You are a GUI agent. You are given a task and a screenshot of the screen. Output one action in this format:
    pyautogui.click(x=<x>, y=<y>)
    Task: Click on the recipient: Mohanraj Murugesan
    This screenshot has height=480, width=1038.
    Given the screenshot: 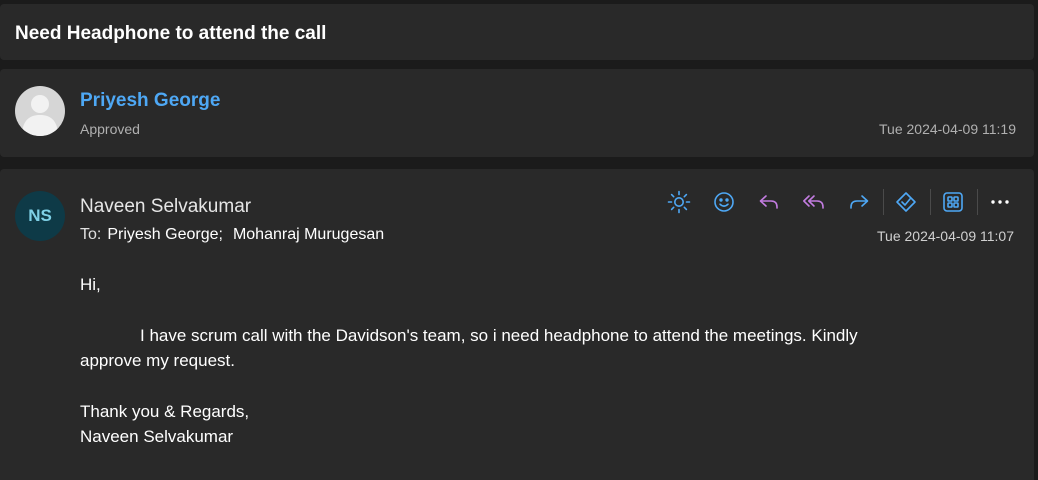 What is the action you would take?
    pyautogui.click(x=308, y=234)
    